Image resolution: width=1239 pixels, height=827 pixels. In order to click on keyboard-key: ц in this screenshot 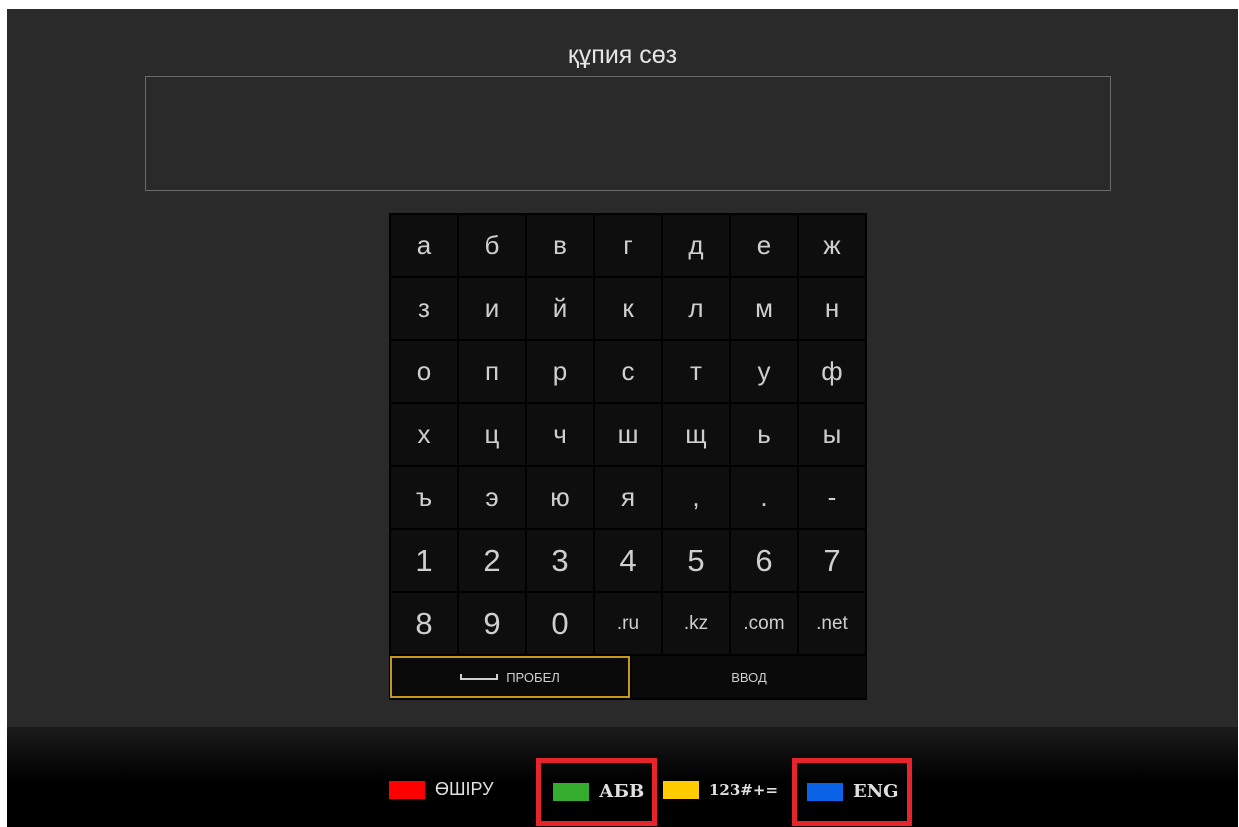, I will do `click(492, 434)`.